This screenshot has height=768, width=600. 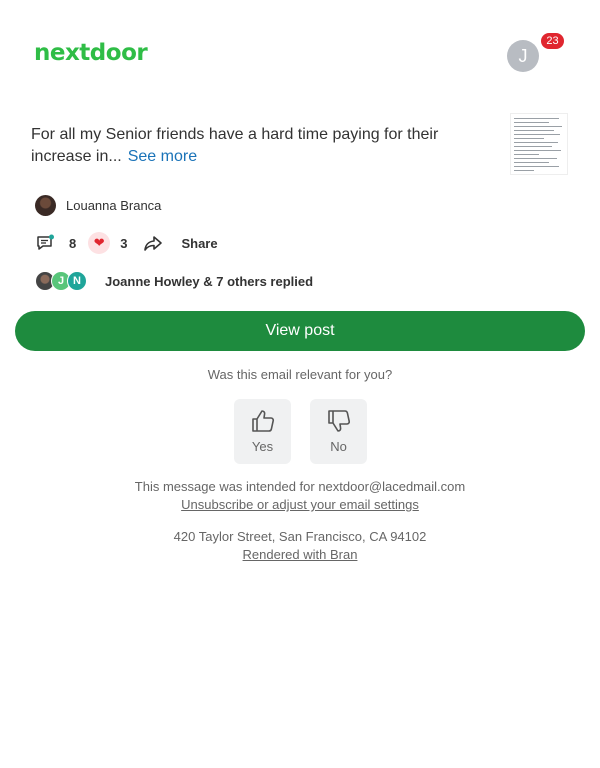 I want to click on user-avatar: J, so click(x=523, y=56).